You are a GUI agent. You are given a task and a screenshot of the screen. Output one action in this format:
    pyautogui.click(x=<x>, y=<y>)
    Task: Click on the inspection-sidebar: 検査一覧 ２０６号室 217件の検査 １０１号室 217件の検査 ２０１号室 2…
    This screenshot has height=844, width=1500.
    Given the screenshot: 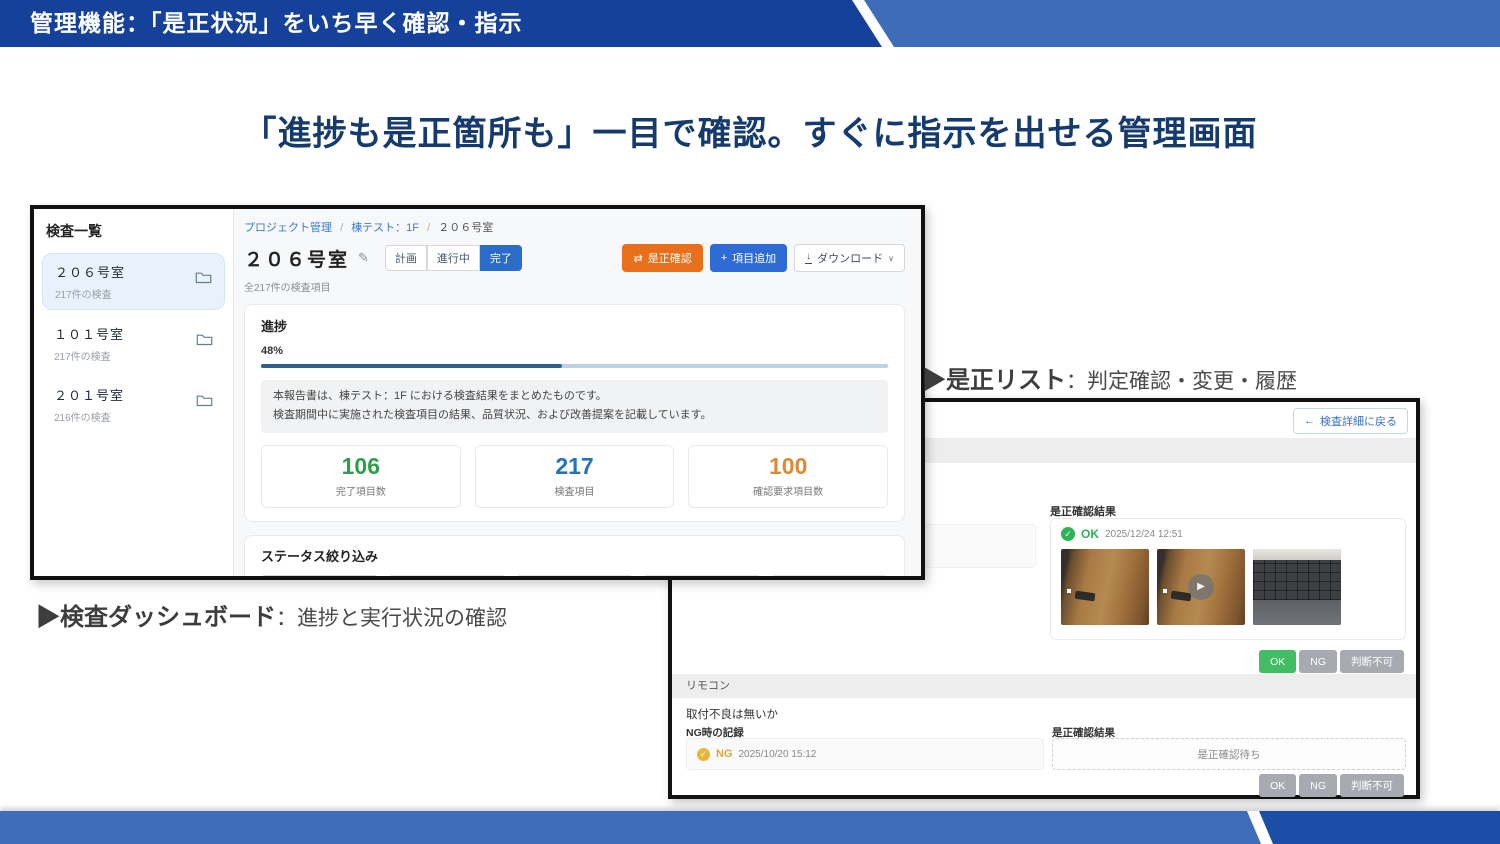 What is the action you would take?
    pyautogui.click(x=134, y=392)
    